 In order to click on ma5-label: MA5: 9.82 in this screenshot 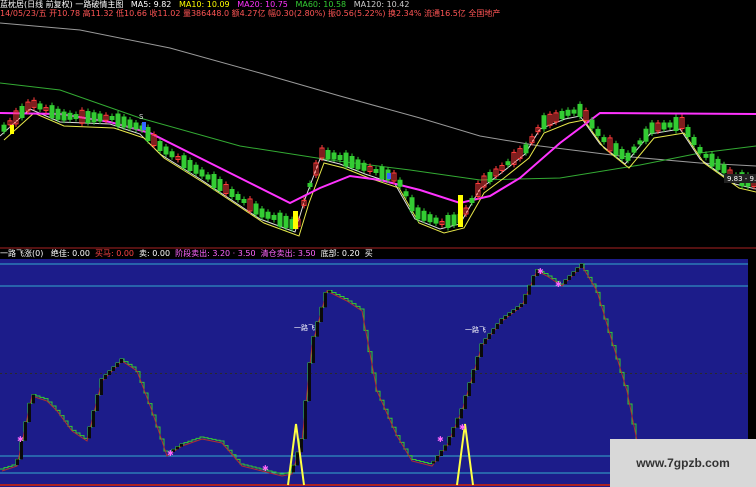, I will do `click(151, 4)`.